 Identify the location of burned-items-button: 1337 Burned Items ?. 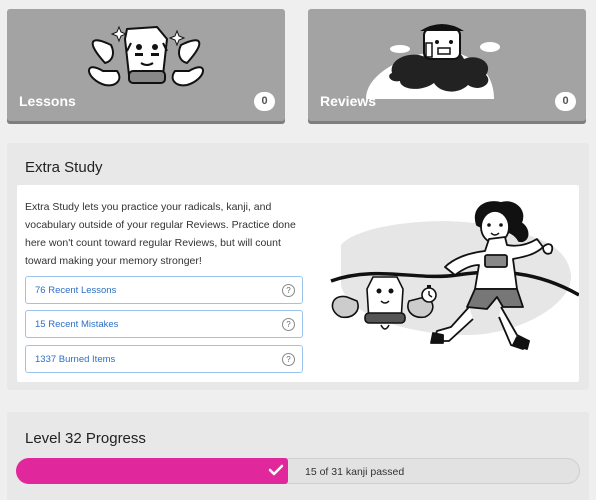
(164, 359).